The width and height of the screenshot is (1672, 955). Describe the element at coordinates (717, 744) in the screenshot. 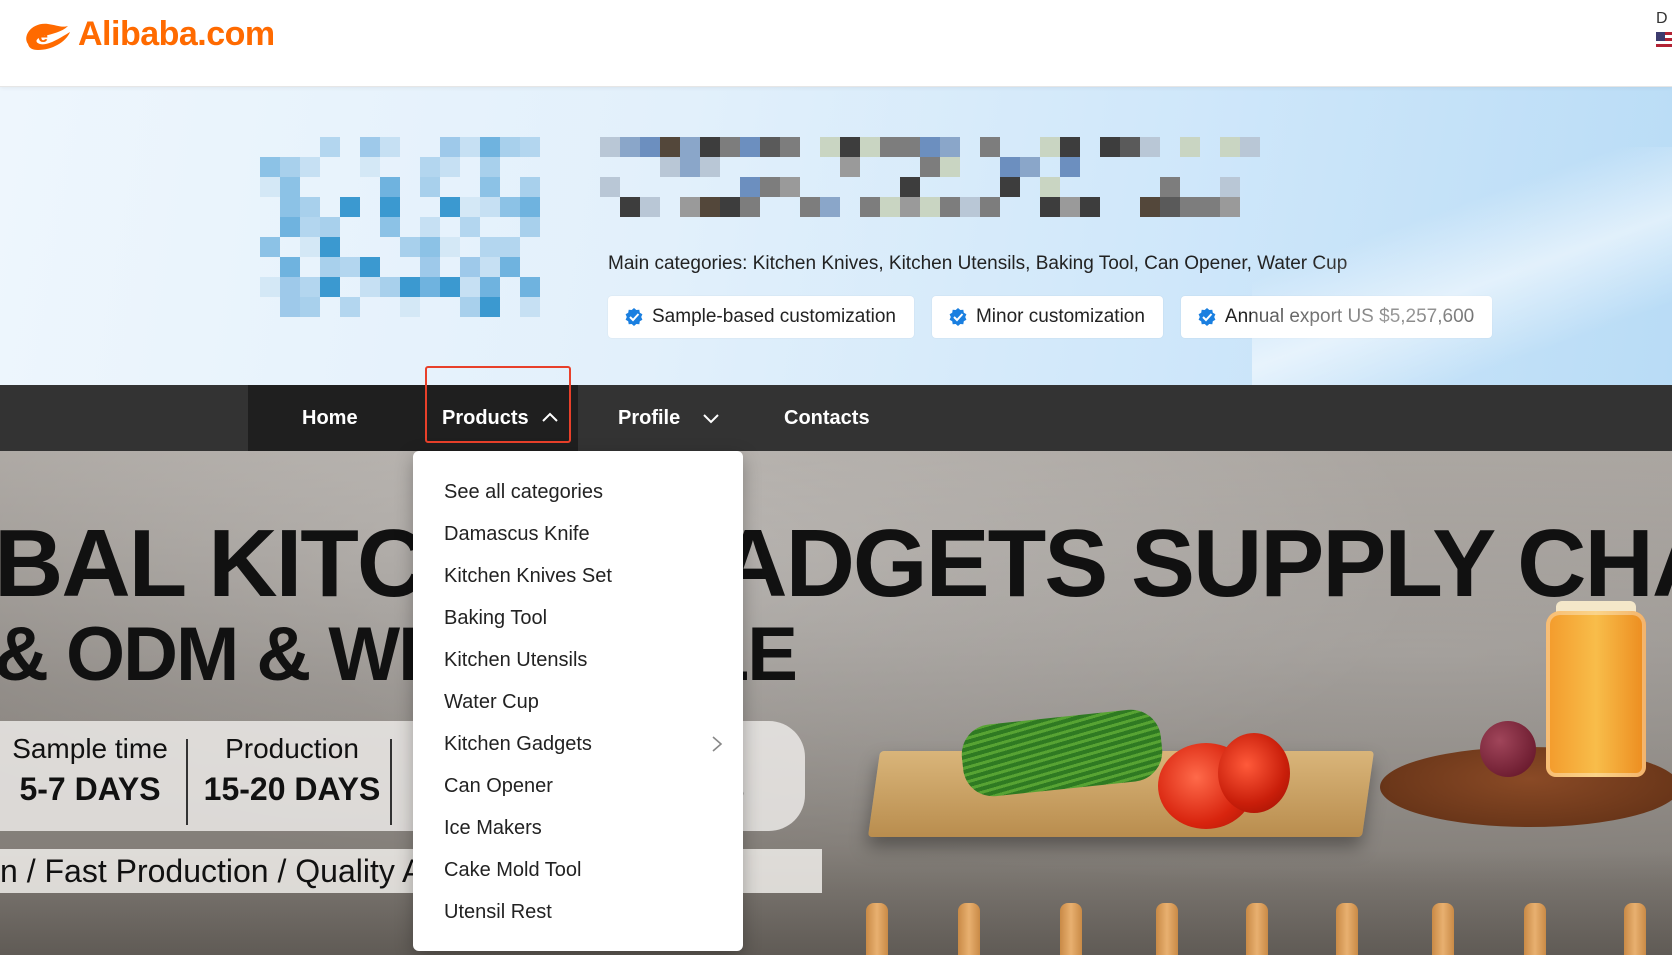

I see `chevron-right-icon` at that location.